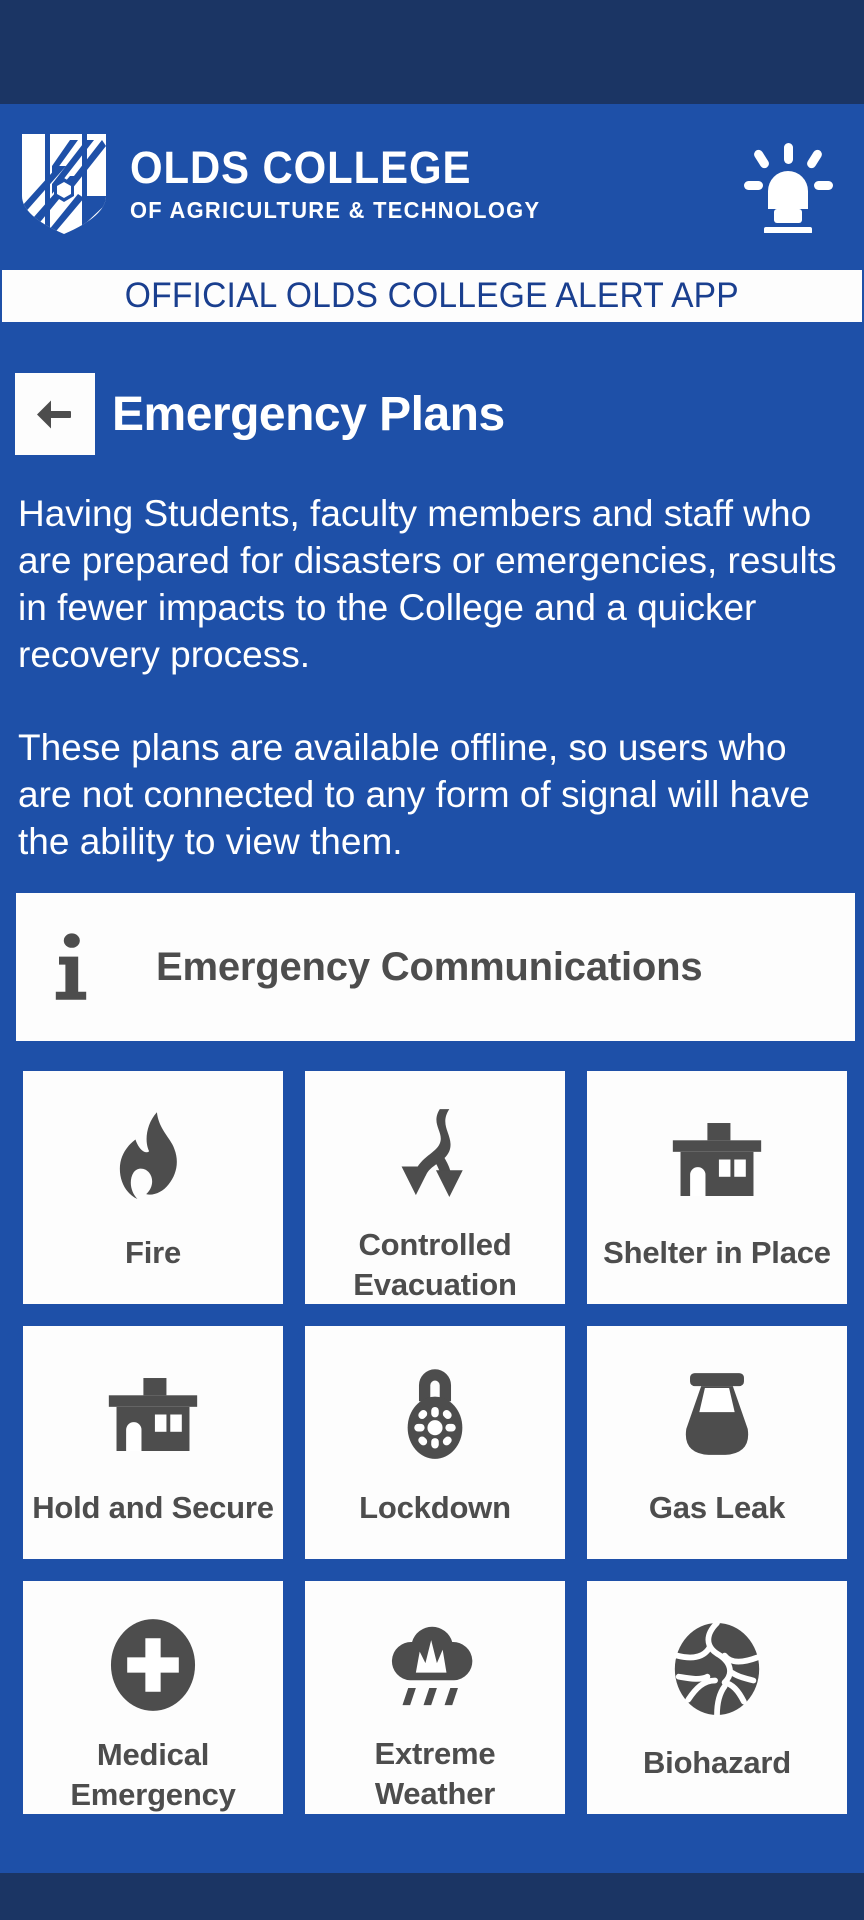 The width and height of the screenshot is (864, 1920). I want to click on emergency-communications-label: Emergency Communications, so click(429, 967).